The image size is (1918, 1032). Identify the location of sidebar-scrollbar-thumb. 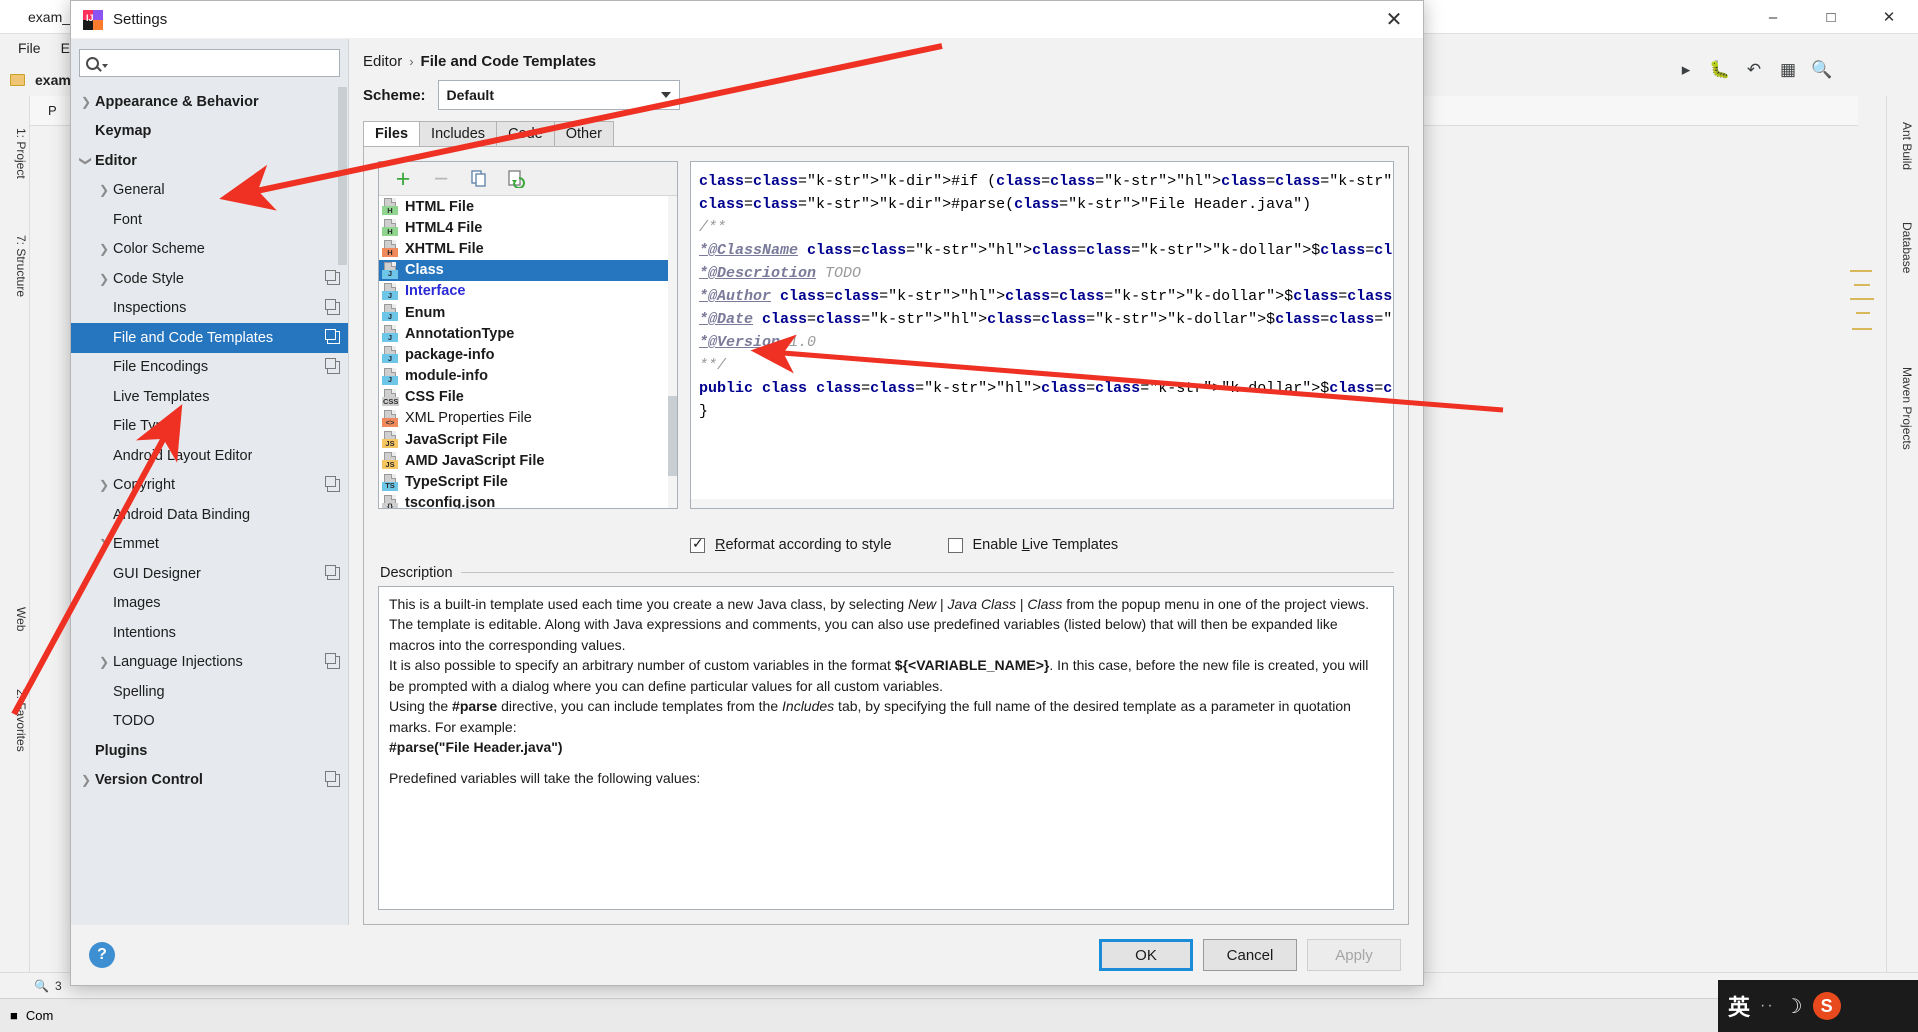
(342, 176).